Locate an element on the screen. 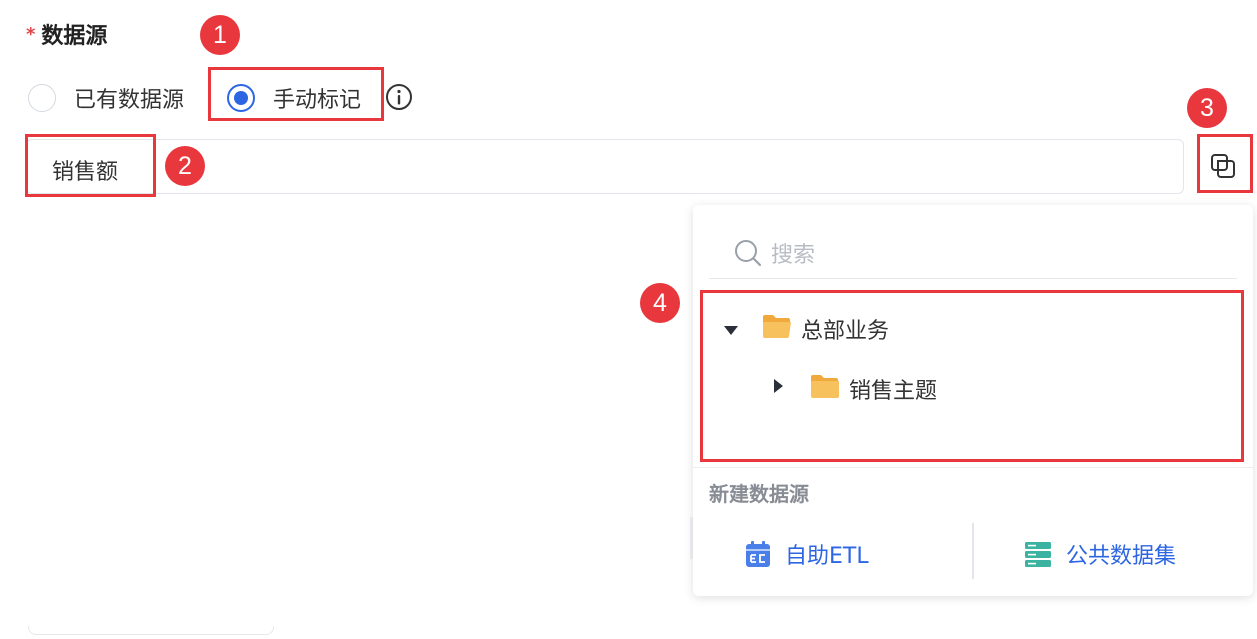 This screenshot has width=1257, height=639. dataset-icon is located at coordinates (1038, 554).